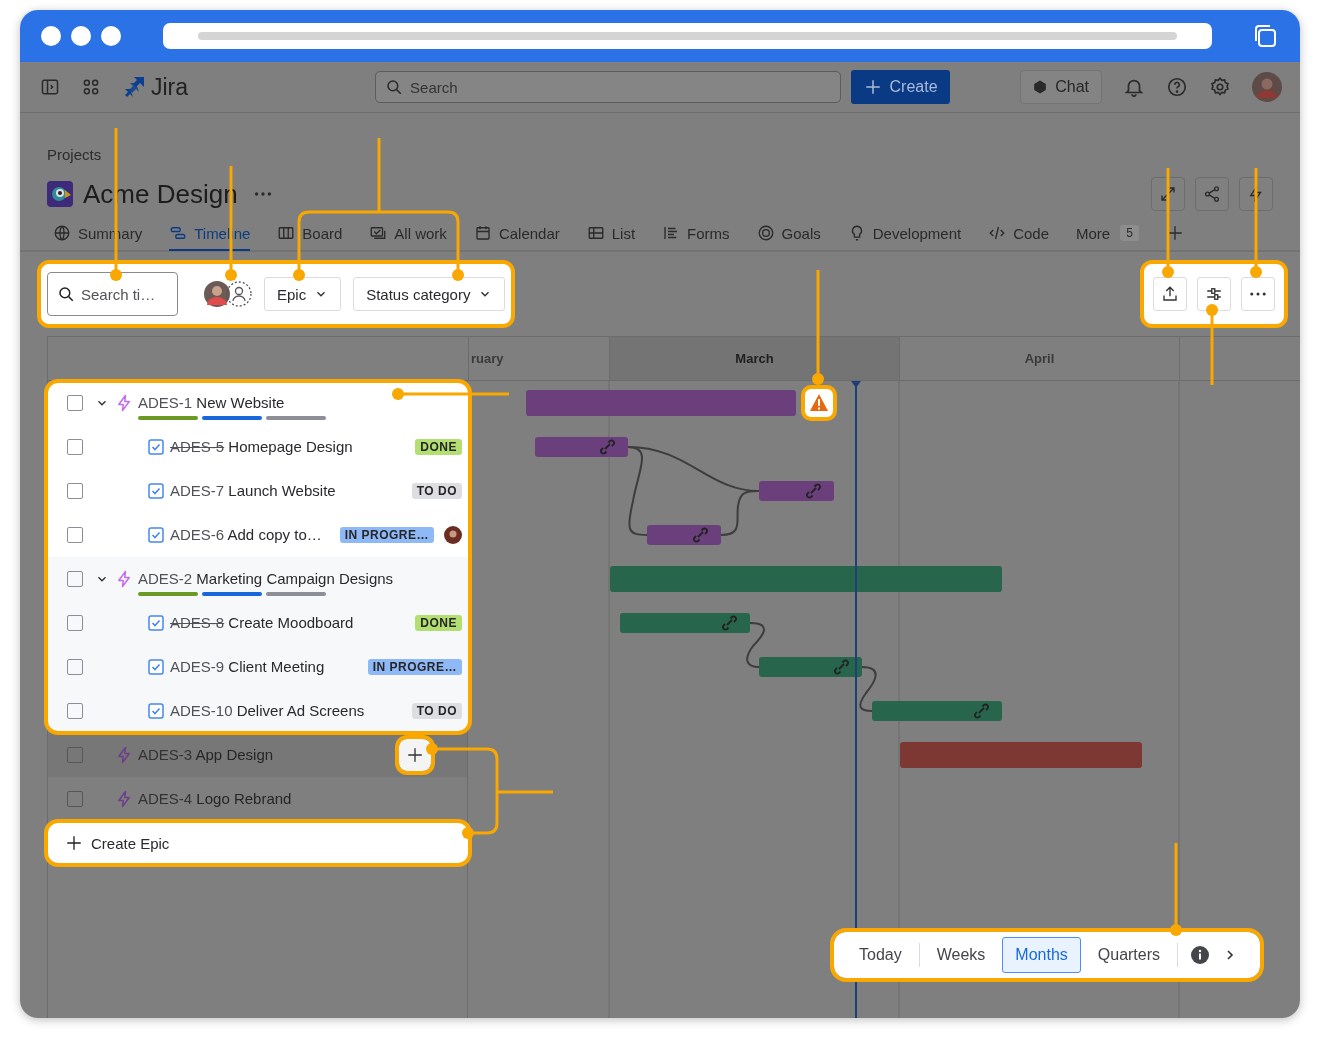 The width and height of the screenshot is (1322, 1049). What do you see at coordinates (961, 955) in the screenshot?
I see `scale-tab: Weeks` at bounding box center [961, 955].